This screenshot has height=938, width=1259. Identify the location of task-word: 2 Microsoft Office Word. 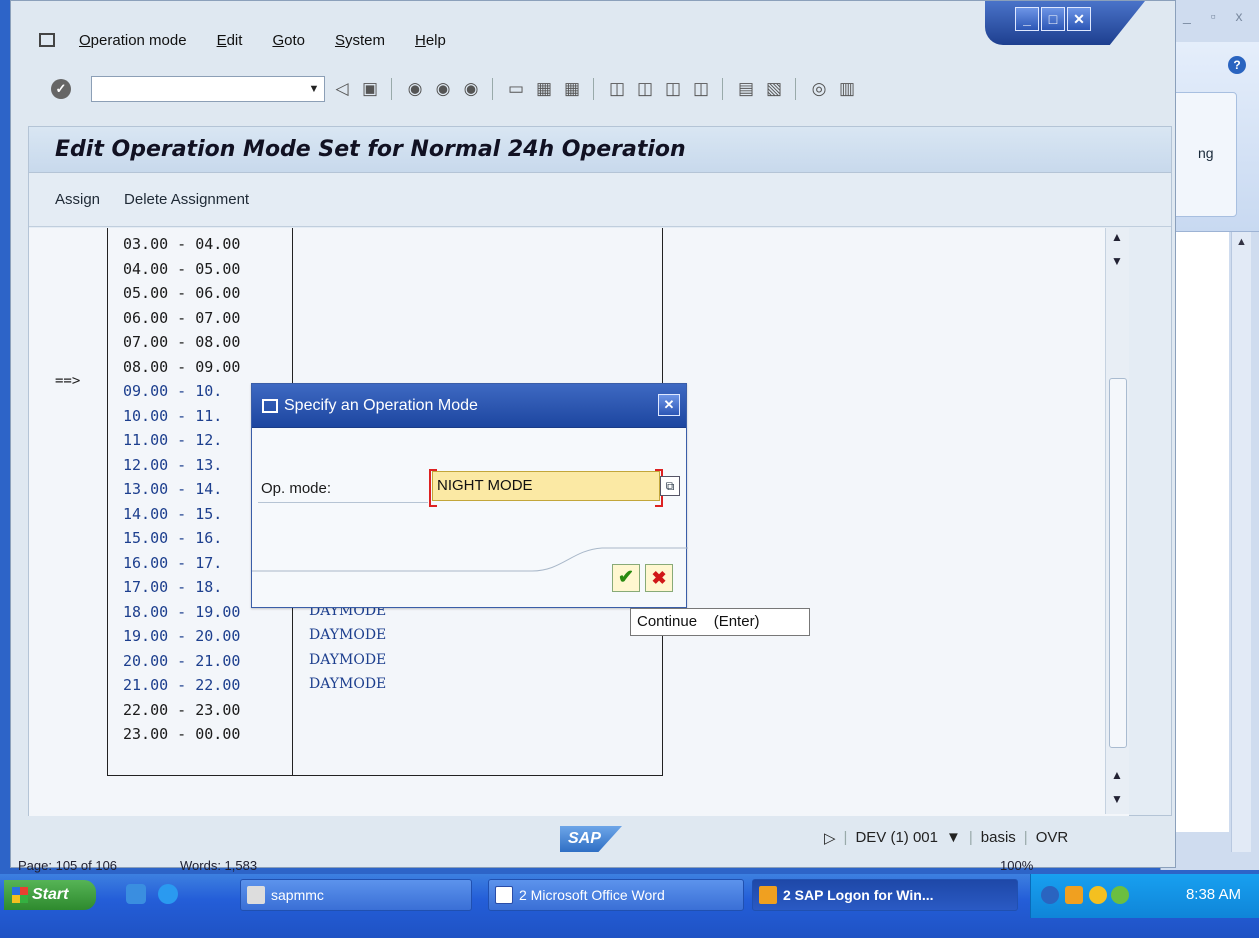
(616, 895).